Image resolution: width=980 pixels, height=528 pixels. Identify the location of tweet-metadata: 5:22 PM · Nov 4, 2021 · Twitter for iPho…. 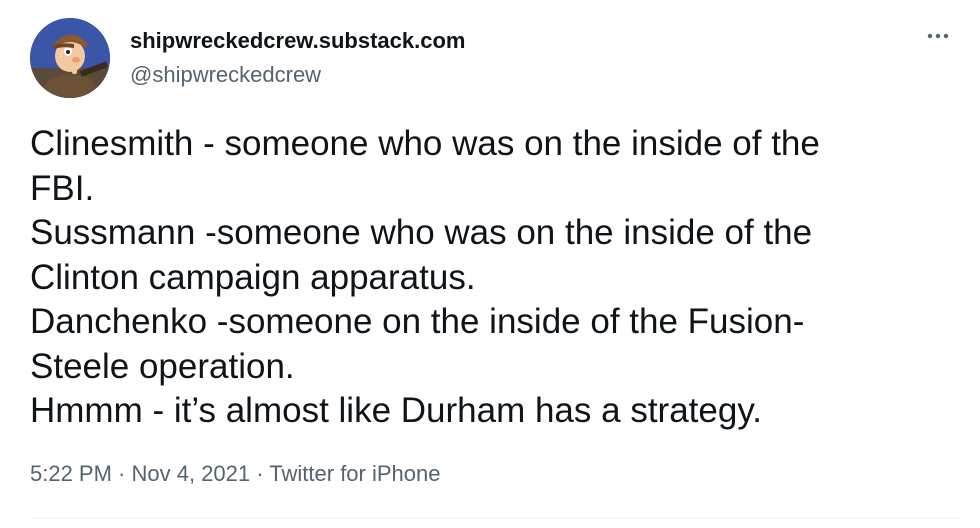
(235, 474).